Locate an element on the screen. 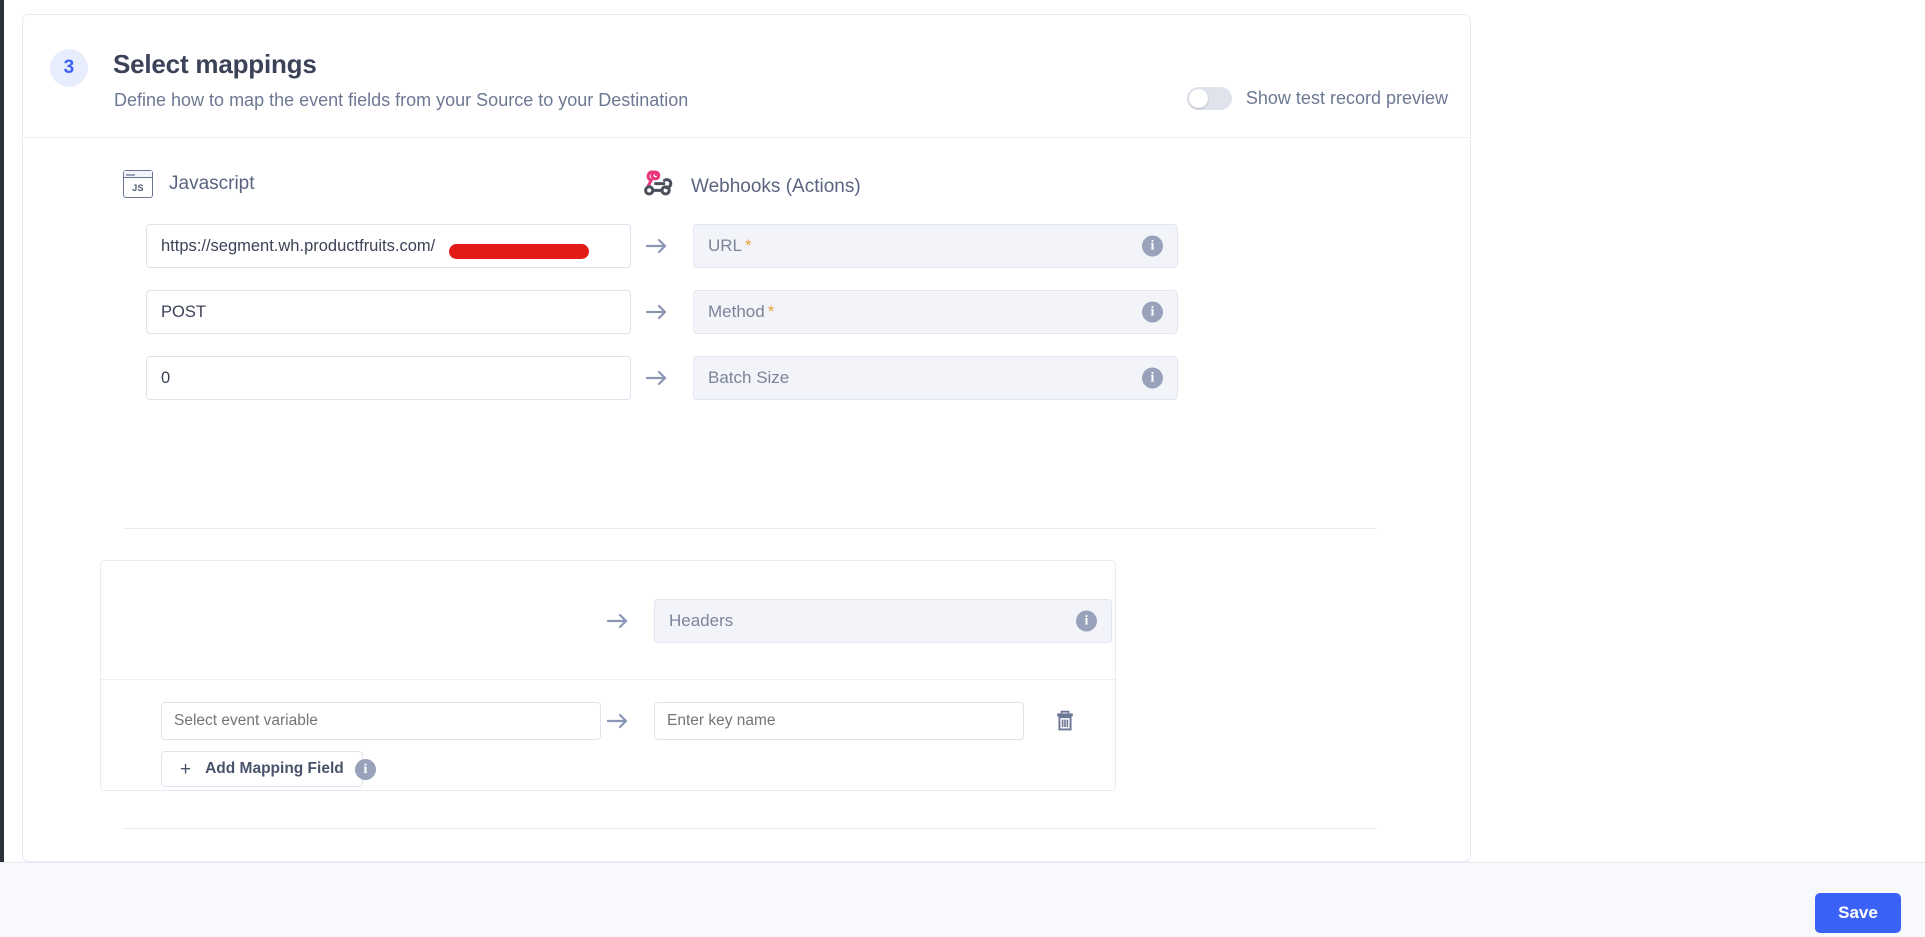 The image size is (1925, 937). mapping-row: POST Method * i is located at coordinates (746, 317).